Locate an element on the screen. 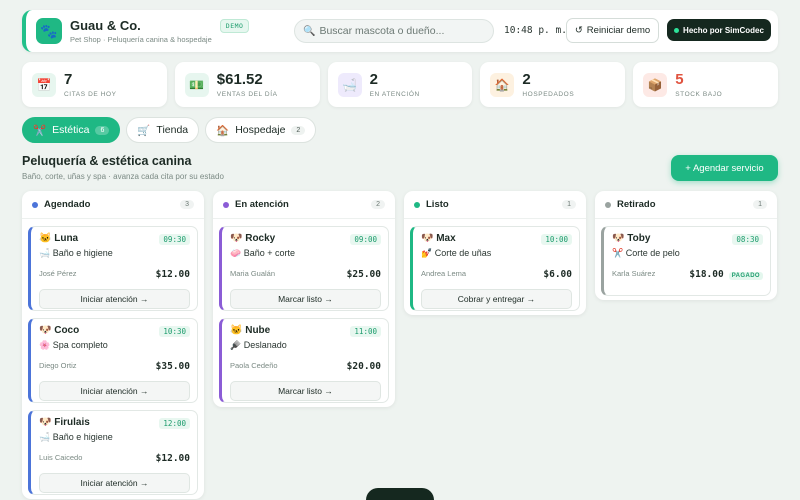  calendar-icon: 📅 is located at coordinates (44, 84).